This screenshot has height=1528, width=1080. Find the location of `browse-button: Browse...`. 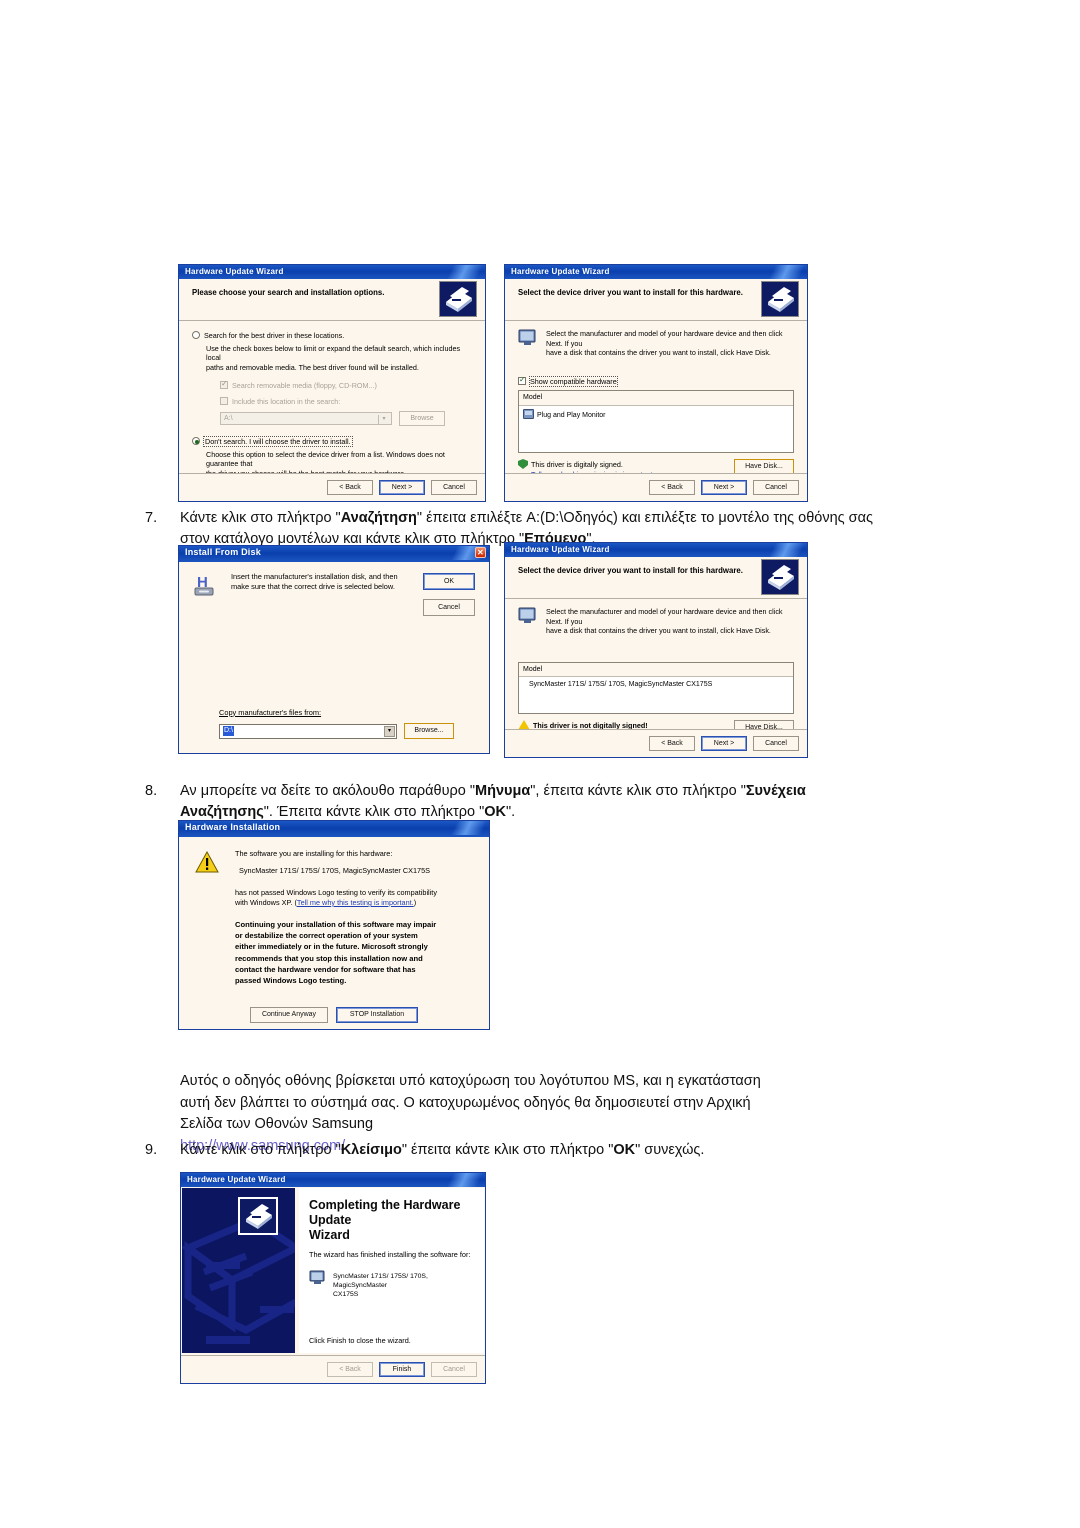

browse-button: Browse... is located at coordinates (429, 731).